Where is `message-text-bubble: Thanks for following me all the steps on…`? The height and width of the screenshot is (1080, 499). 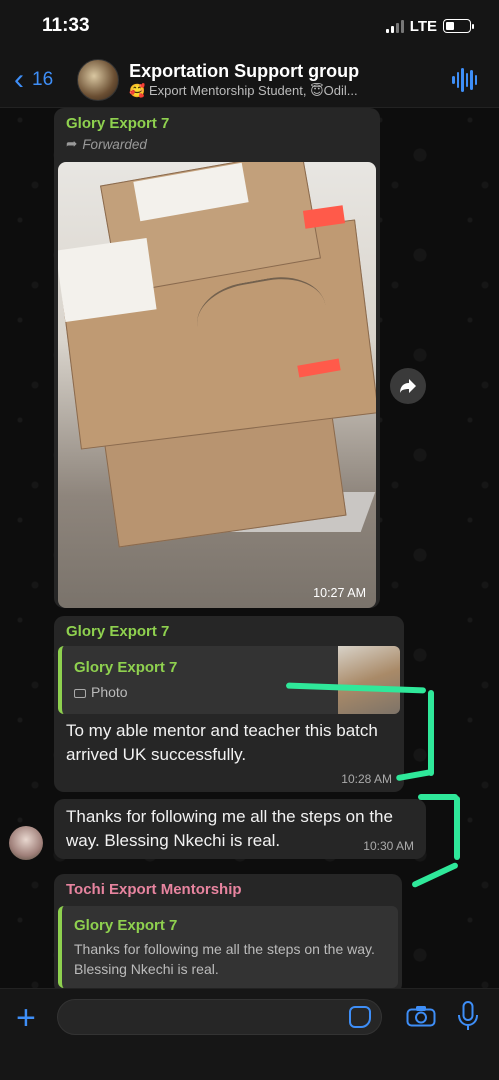 message-text-bubble: Thanks for following me all the steps on… is located at coordinates (240, 829).